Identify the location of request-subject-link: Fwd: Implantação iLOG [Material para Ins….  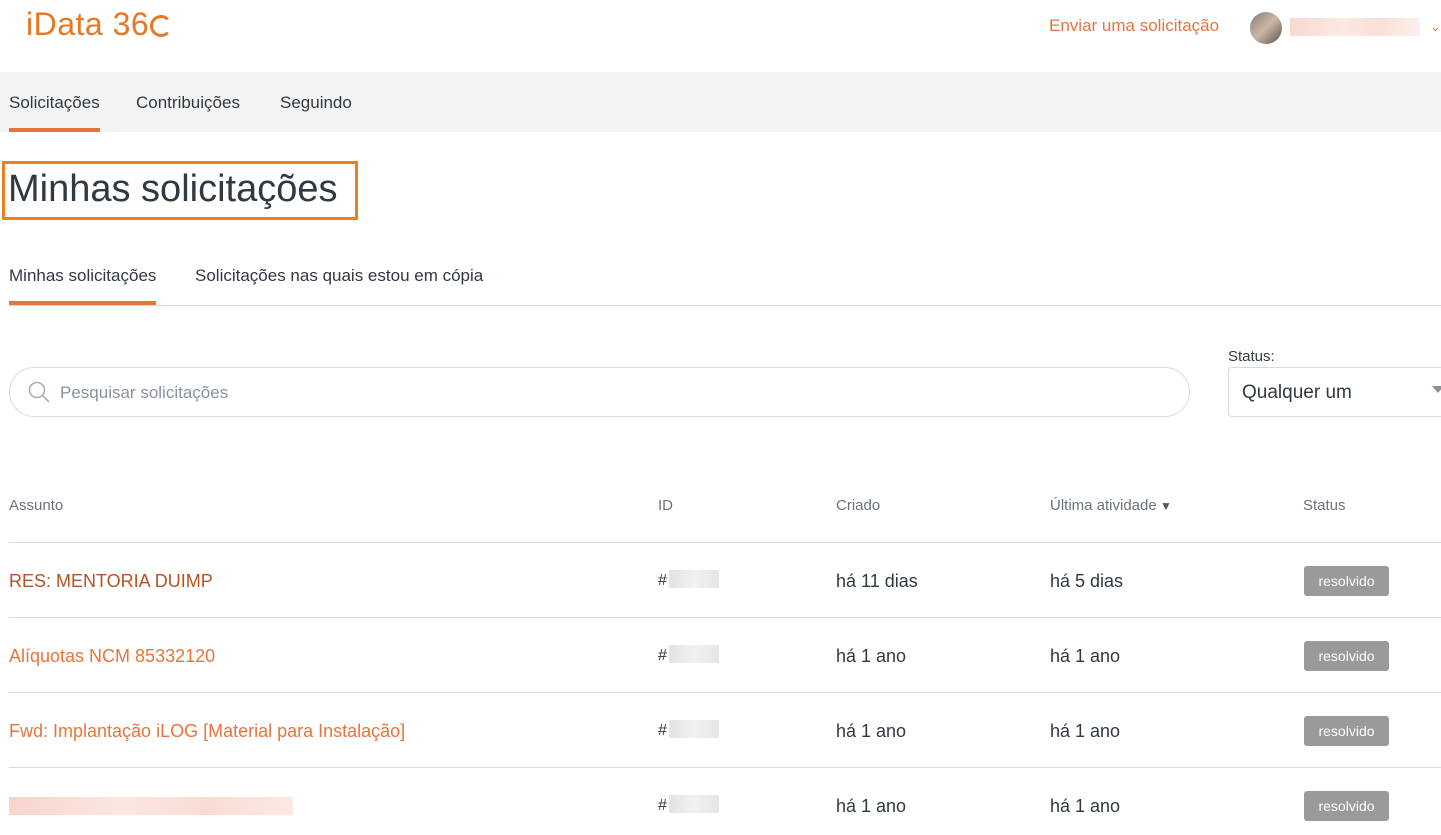
(207, 731).